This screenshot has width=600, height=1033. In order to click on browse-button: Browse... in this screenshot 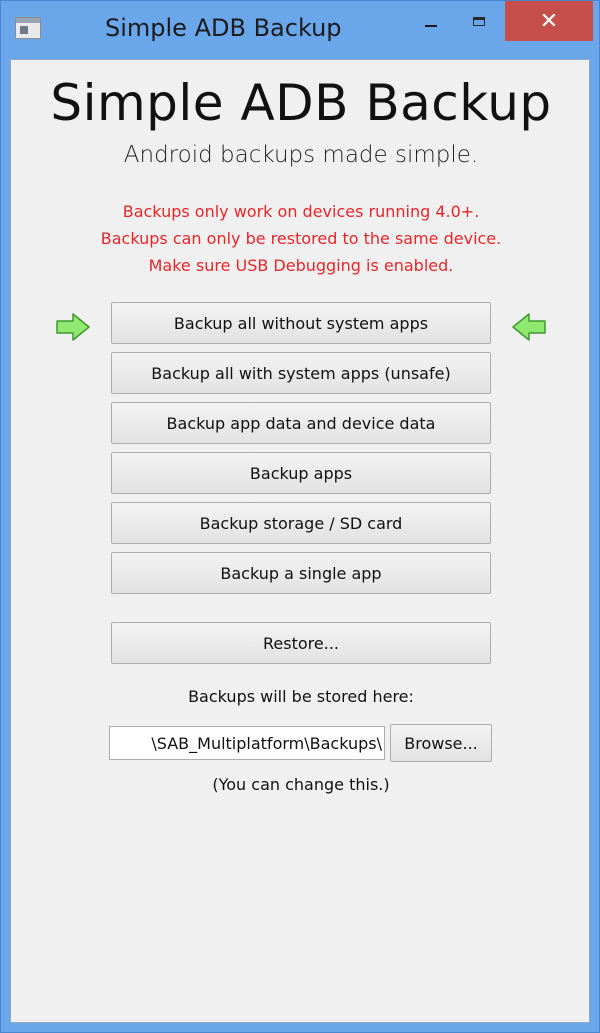, I will do `click(441, 743)`.